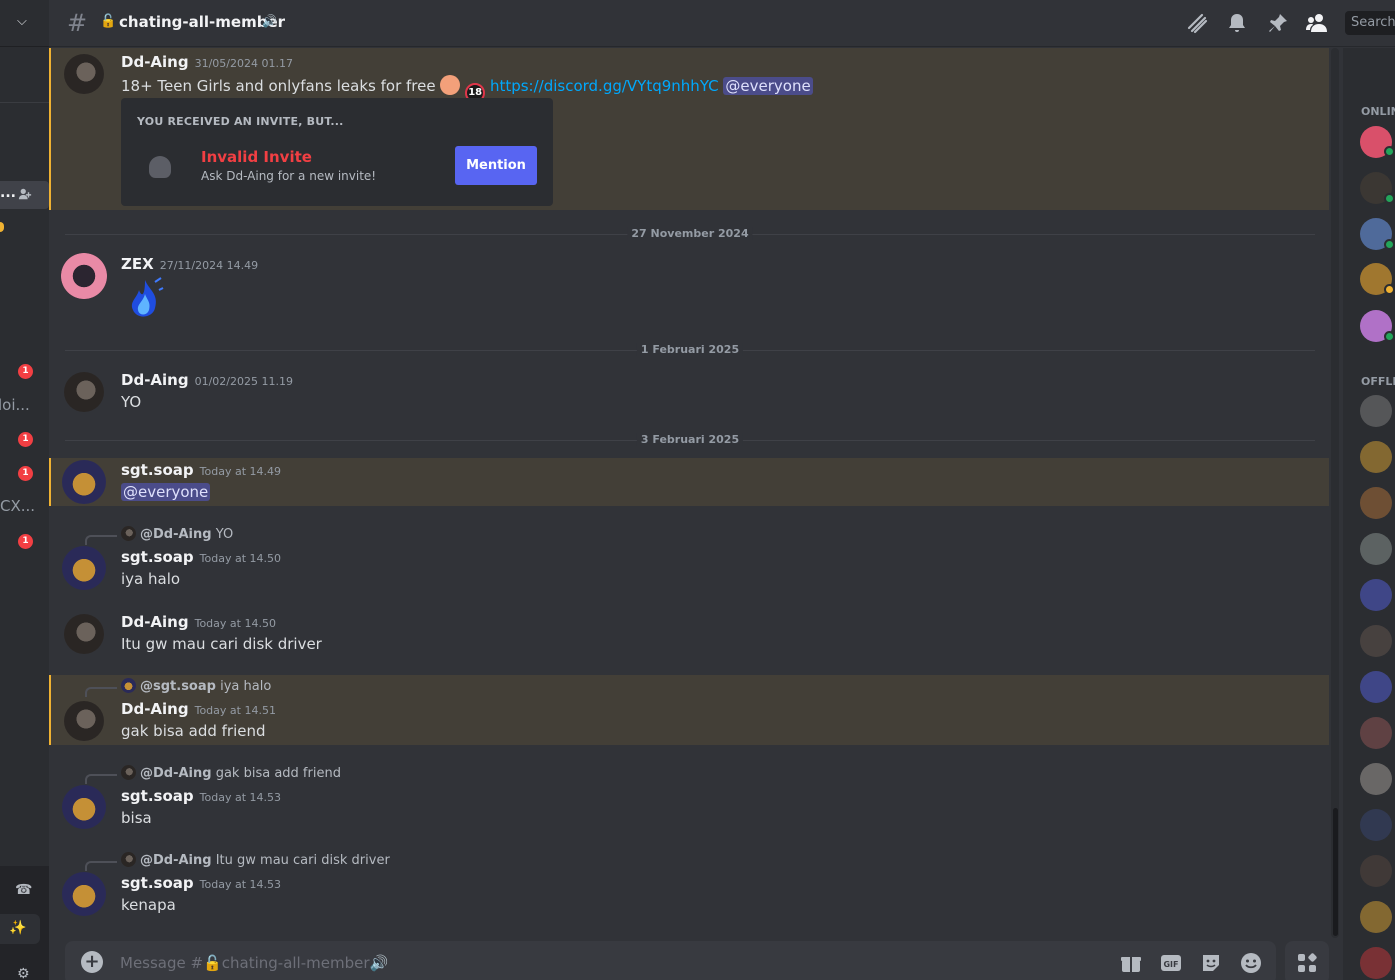 The width and height of the screenshot is (1395, 980). I want to click on message-author: Dd-Aing Today at 14.50, so click(198, 622).